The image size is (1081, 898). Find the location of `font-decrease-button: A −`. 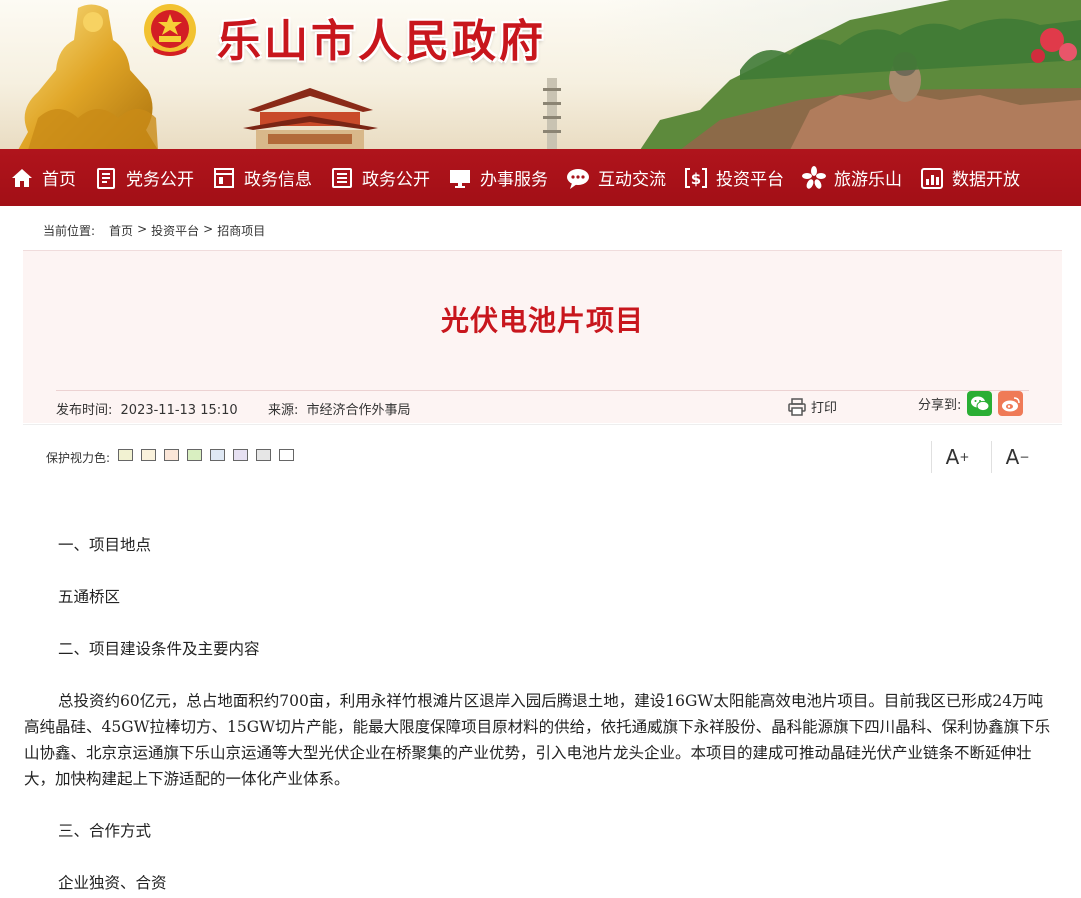

font-decrease-button: A − is located at coordinates (1017, 457).